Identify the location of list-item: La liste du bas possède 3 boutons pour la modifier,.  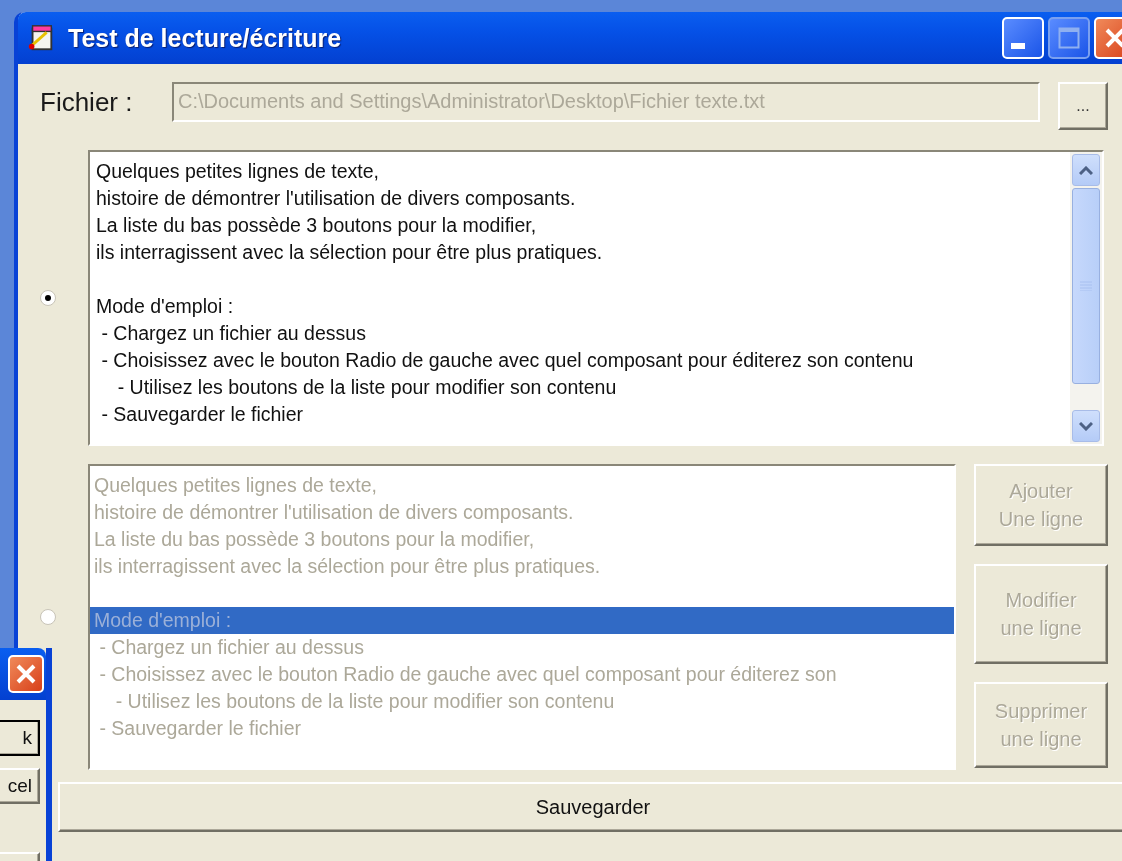
(522, 539).